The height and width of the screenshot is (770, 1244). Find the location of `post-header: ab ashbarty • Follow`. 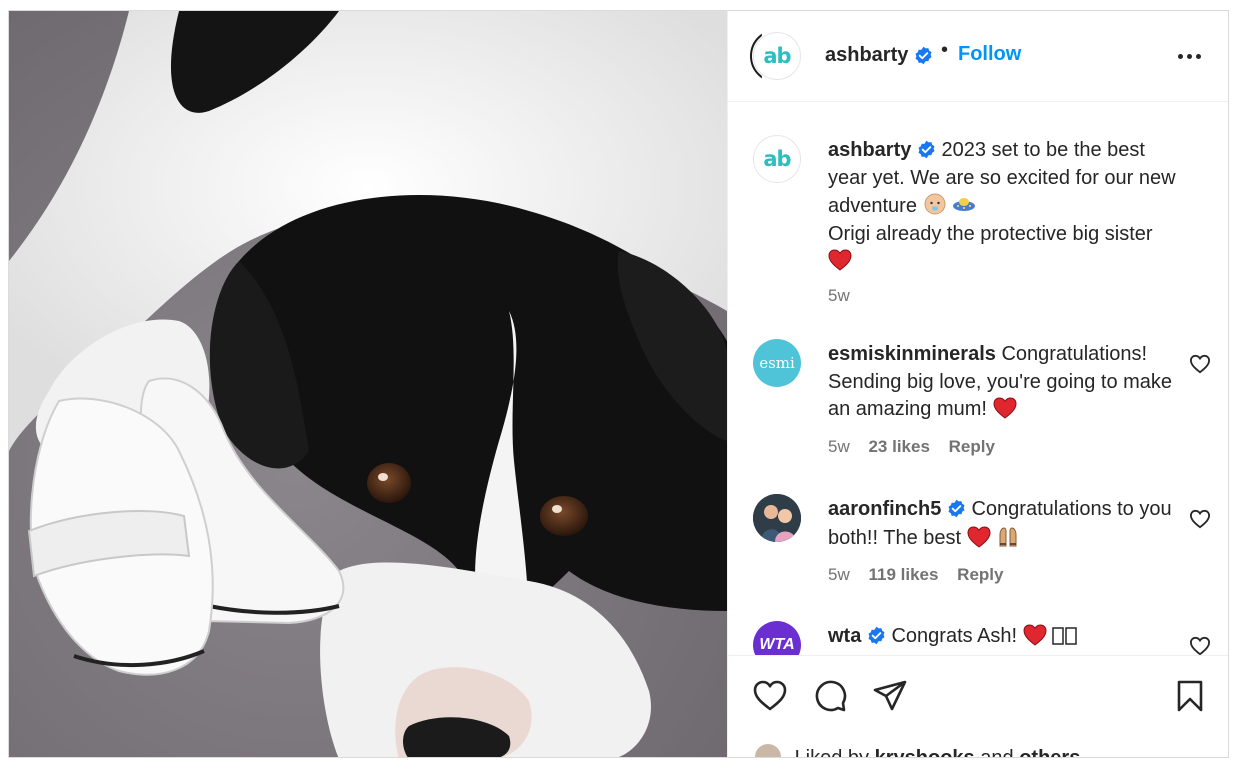

post-header: ab ashbarty • Follow is located at coordinates (978, 56).